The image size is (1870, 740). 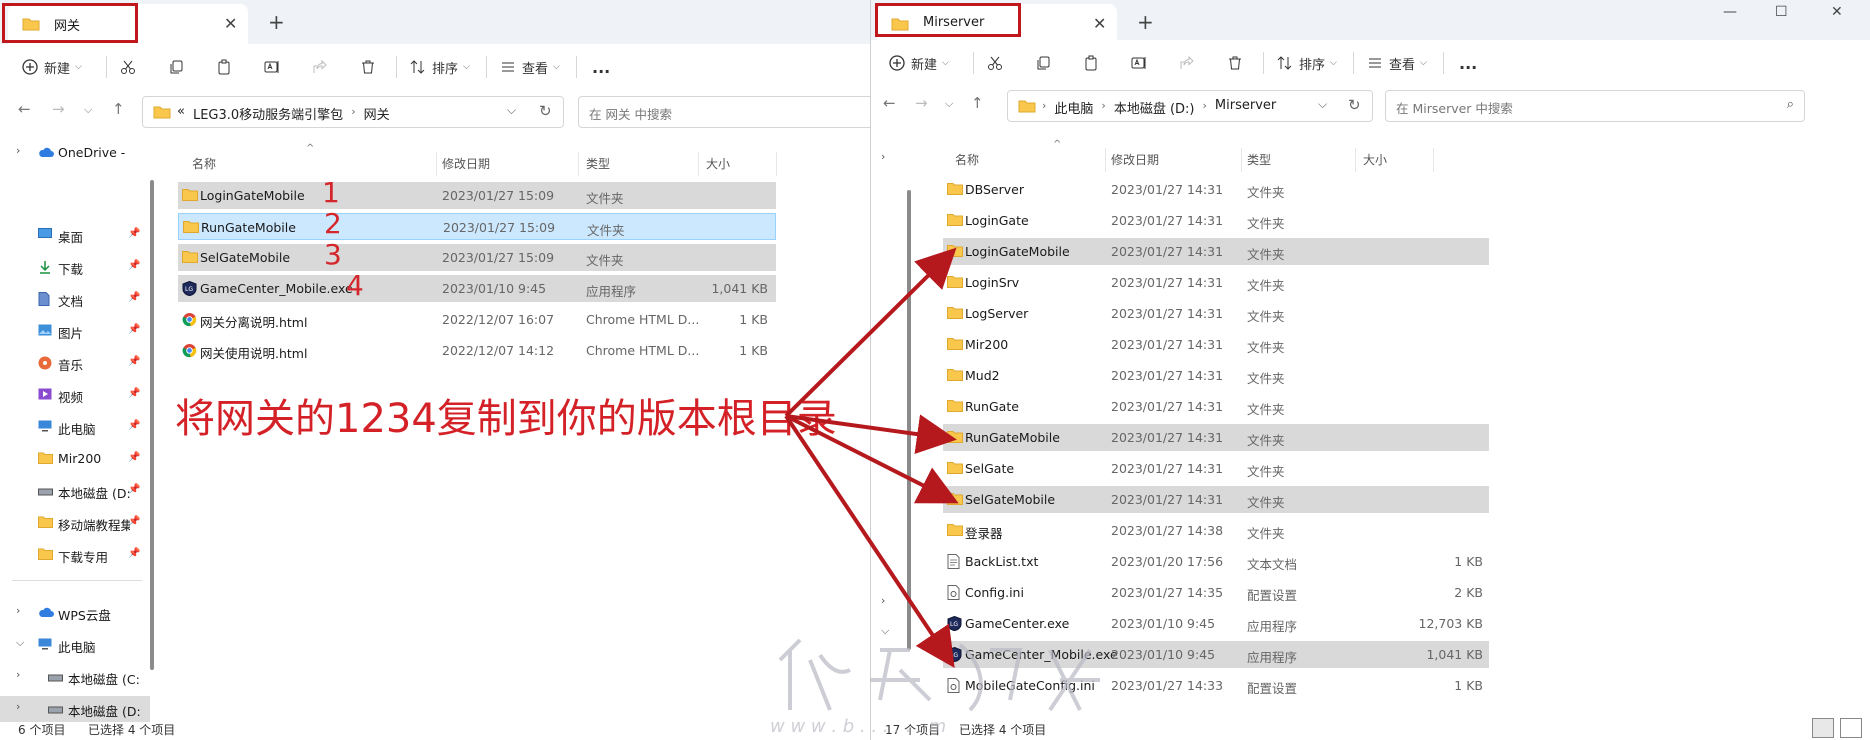 What do you see at coordinates (75, 555) in the screenshot?
I see `sidebar-item: 下载专用 📌` at bounding box center [75, 555].